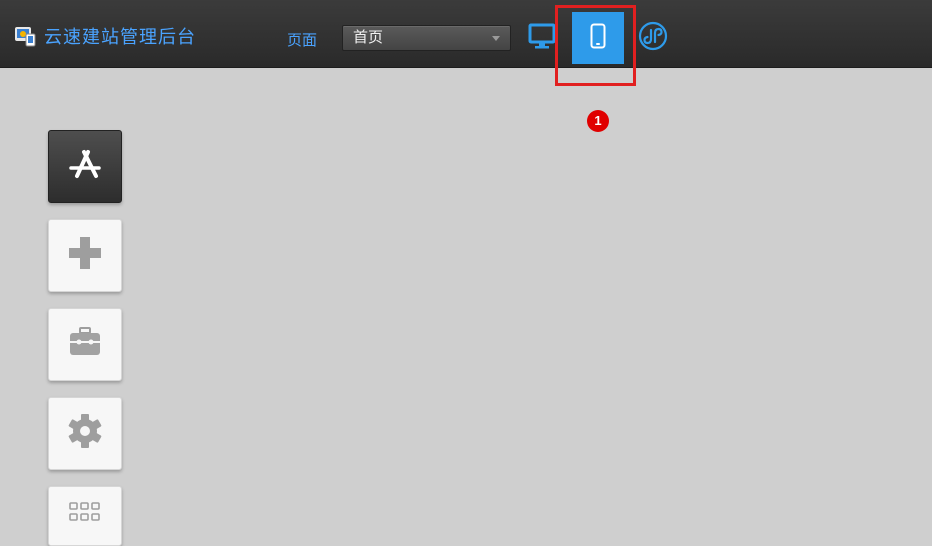  What do you see at coordinates (496, 38) in the screenshot?
I see `chevron-down-icon` at bounding box center [496, 38].